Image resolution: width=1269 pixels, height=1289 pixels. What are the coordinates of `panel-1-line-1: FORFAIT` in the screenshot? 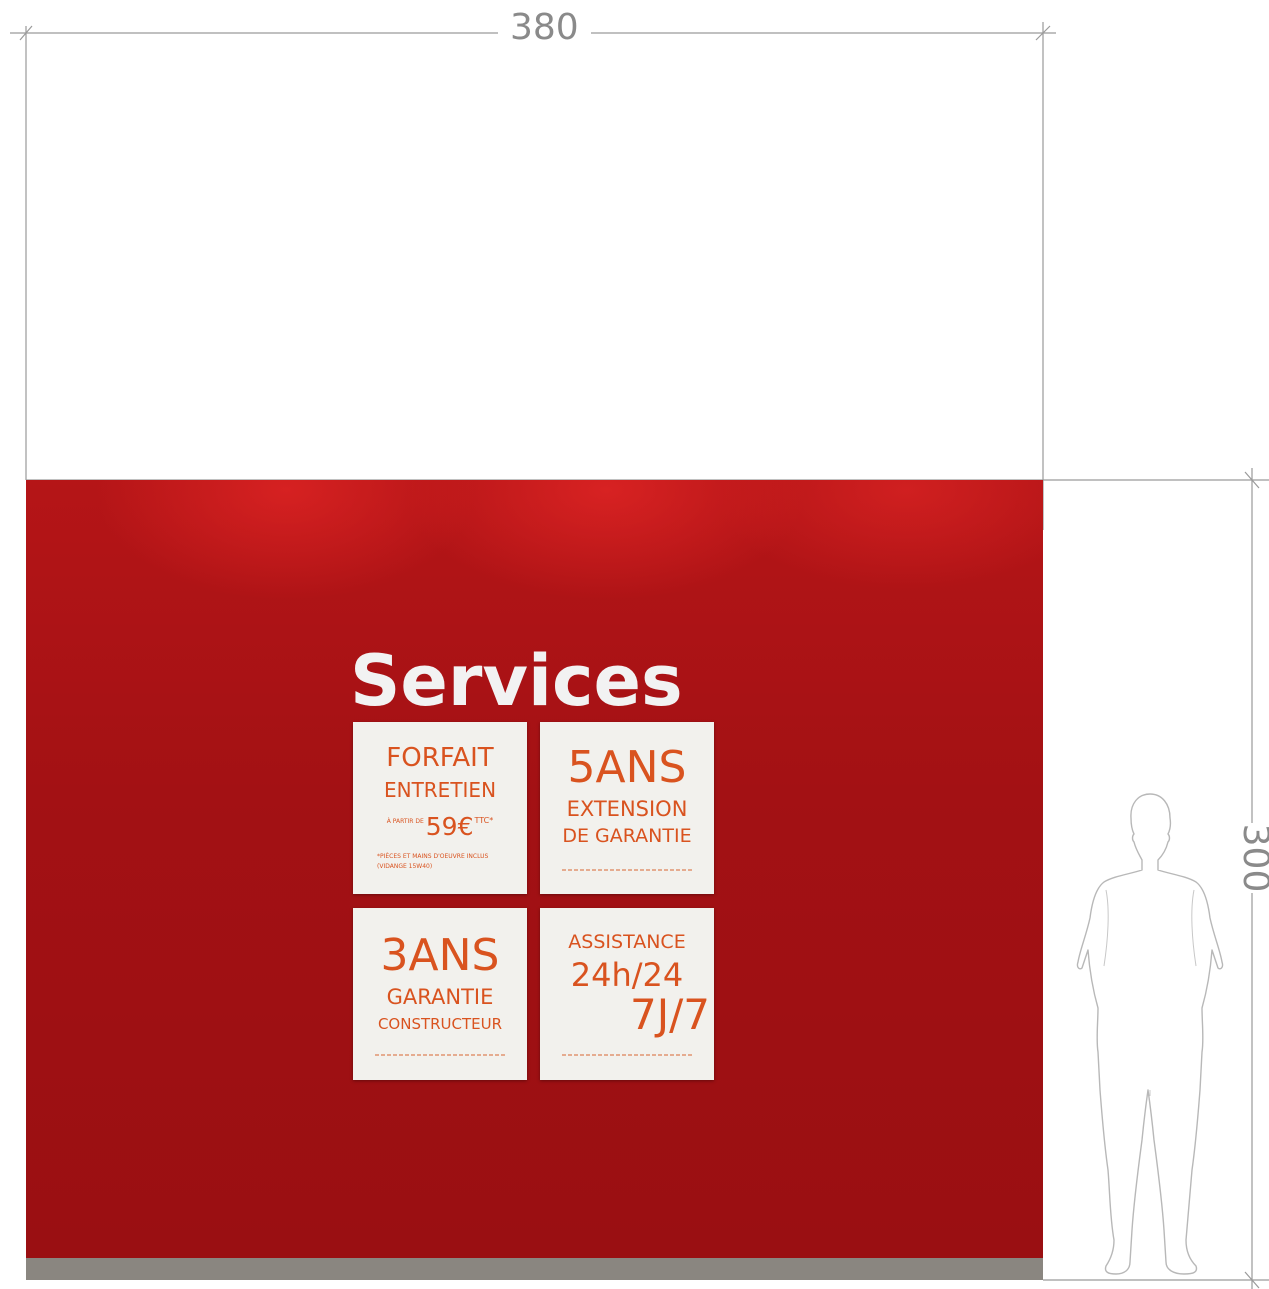 It's located at (440, 758).